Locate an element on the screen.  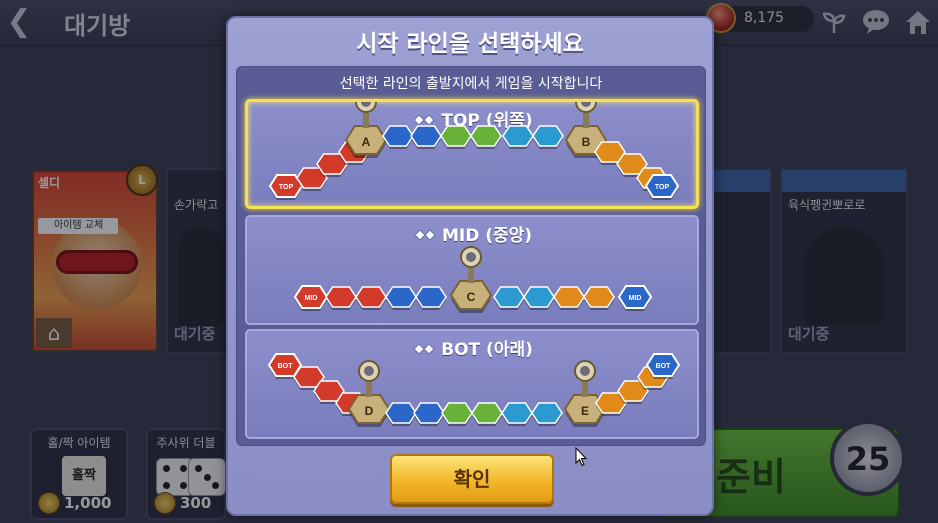
dialog-title: 시작 라인을 선택하세요 is located at coordinates (470, 44).